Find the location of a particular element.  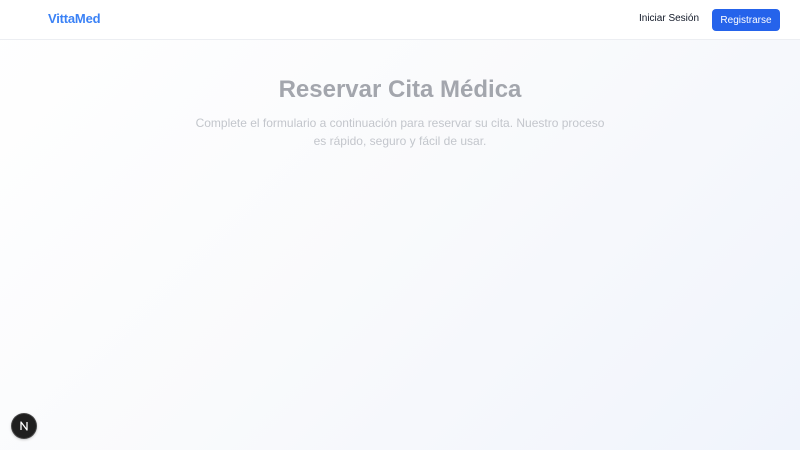

top-navbar: VittaMed Iniciar Sesión Registrarse is located at coordinates (400, 20).